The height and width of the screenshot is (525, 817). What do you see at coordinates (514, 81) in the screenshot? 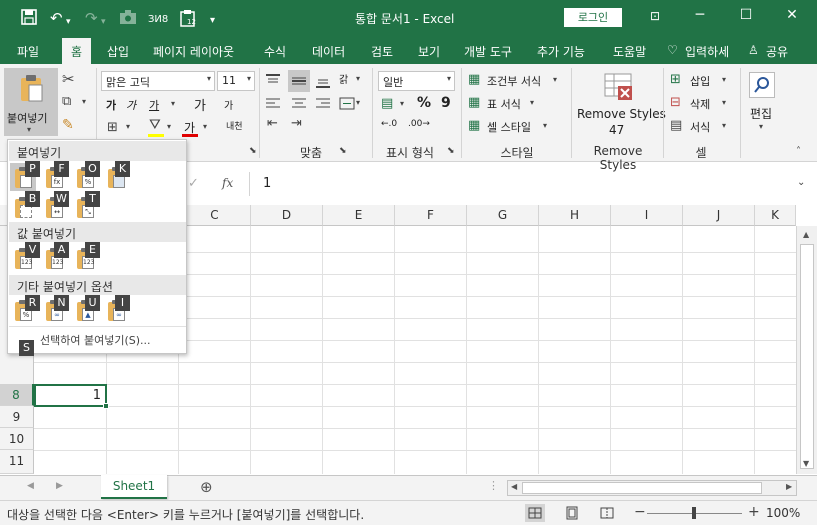
I see `conditional-format-button: 조건부 서식` at bounding box center [514, 81].